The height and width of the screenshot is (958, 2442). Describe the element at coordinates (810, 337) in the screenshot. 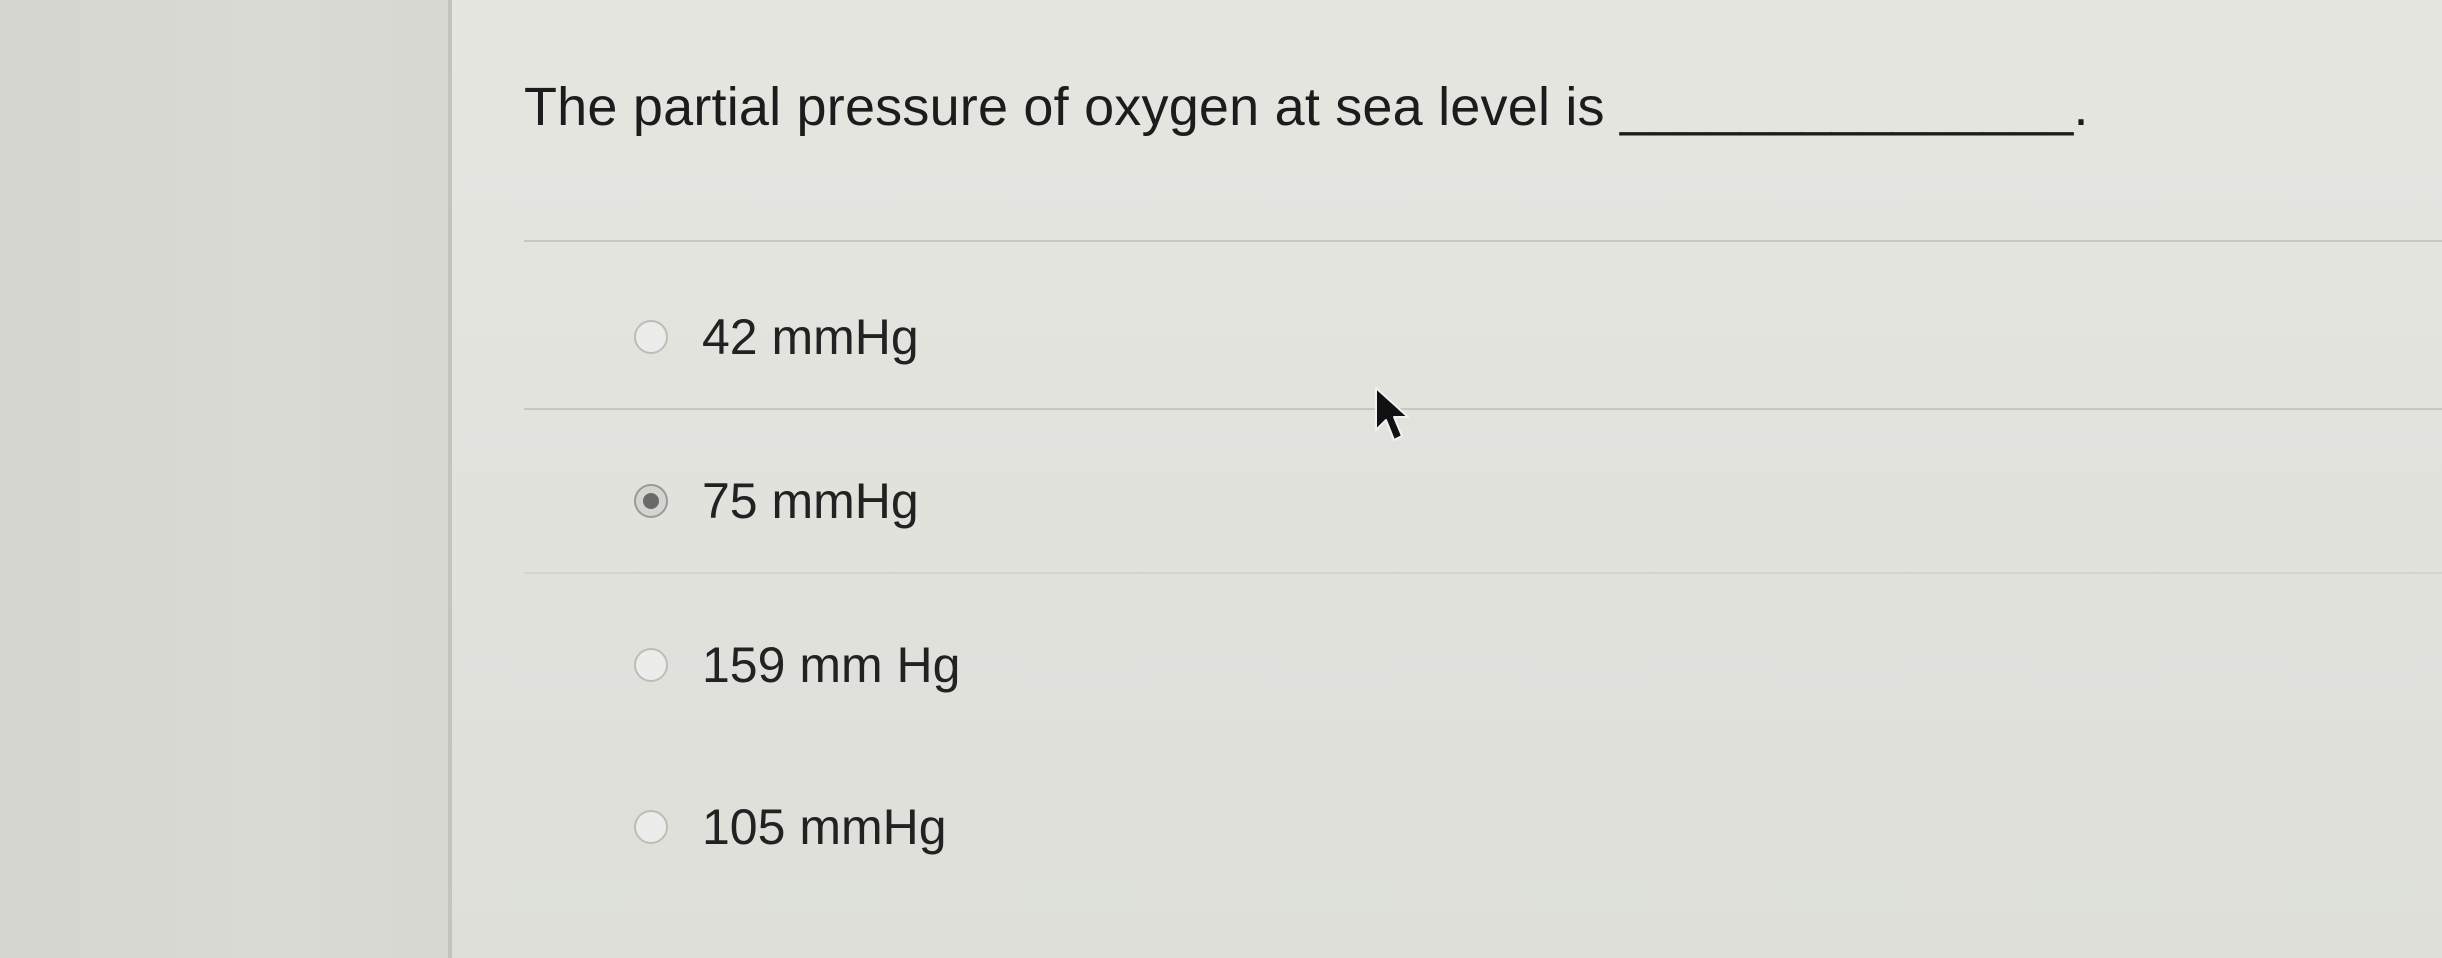

I see `answer-option-label: 42 mmHg` at that location.